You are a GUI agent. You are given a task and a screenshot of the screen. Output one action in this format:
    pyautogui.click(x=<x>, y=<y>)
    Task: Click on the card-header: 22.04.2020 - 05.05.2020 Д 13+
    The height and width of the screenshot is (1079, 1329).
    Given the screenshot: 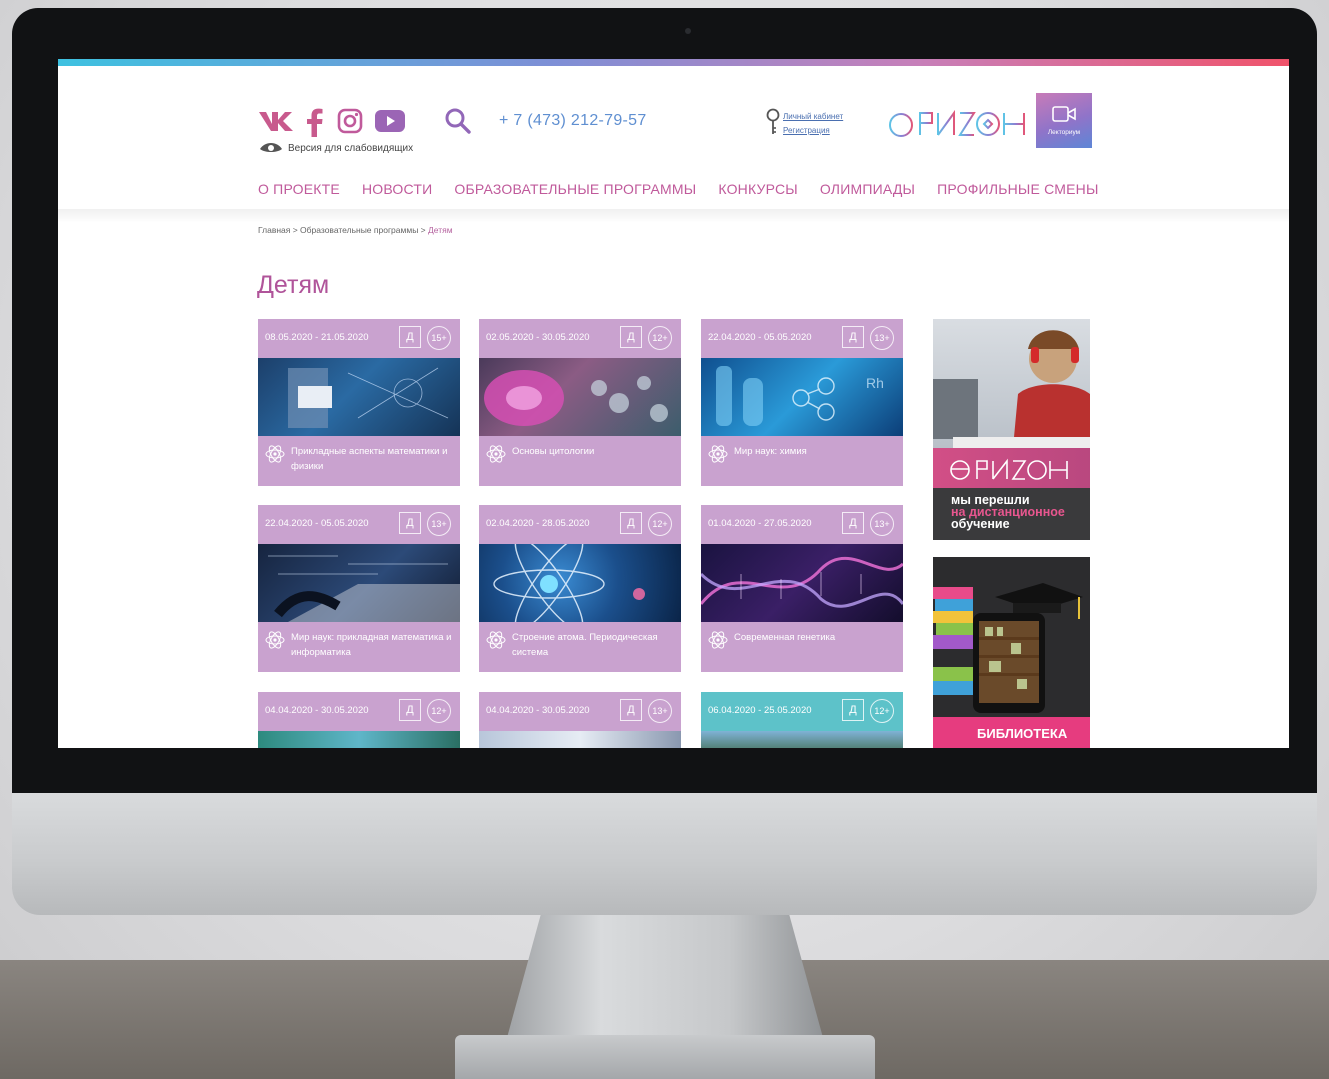 What is the action you would take?
    pyautogui.click(x=802, y=338)
    